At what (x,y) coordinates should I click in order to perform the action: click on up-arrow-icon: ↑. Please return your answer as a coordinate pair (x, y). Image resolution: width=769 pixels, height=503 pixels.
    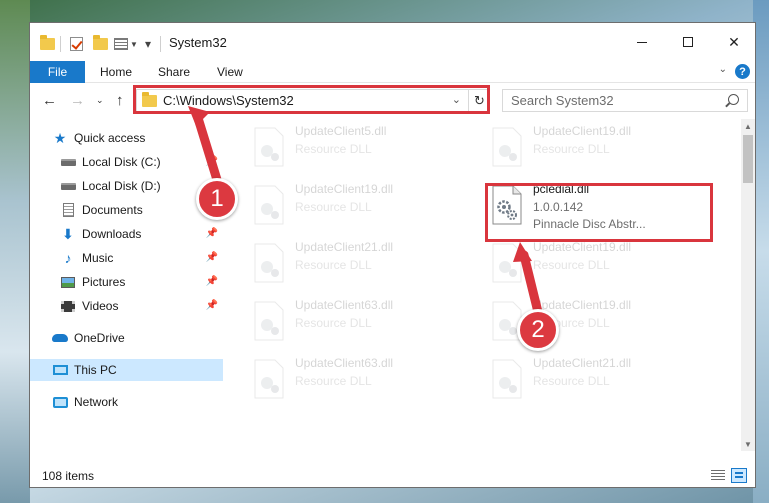
    Looking at the image, I should click on (120, 100).